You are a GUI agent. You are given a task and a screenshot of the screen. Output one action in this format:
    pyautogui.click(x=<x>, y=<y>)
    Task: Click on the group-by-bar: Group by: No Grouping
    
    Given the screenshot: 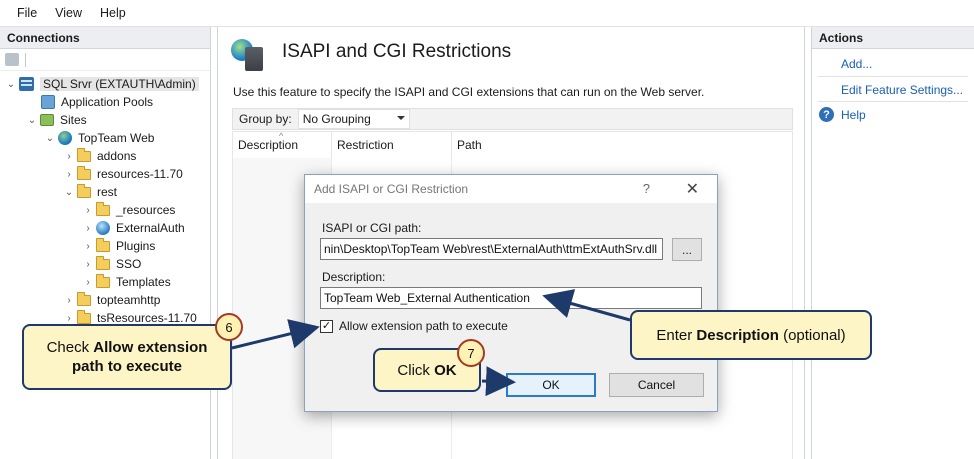 What is the action you would take?
    pyautogui.click(x=512, y=119)
    